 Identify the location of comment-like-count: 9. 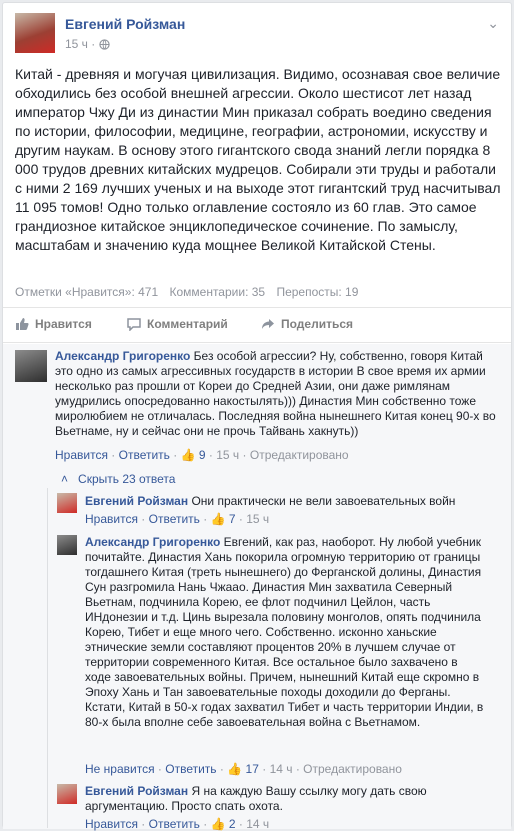
(202, 455).